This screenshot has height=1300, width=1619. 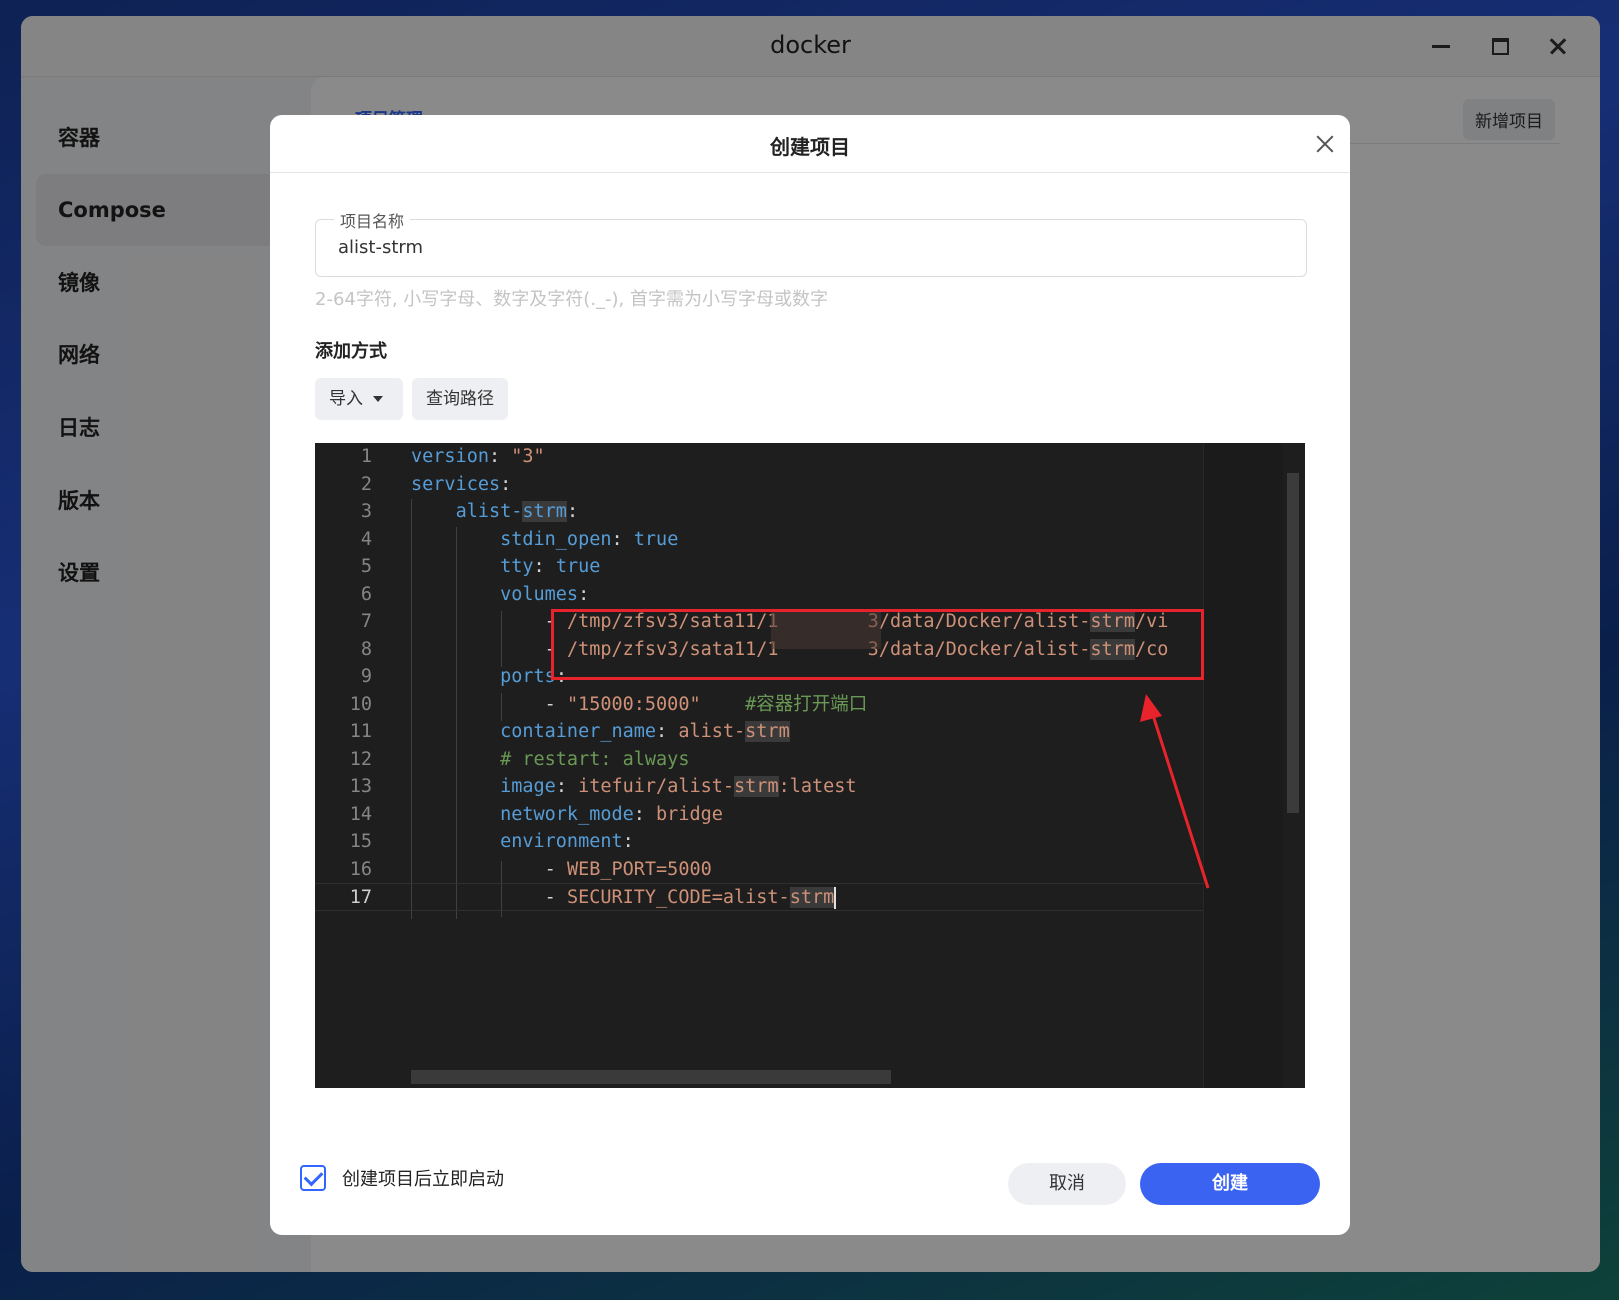 I want to click on line-number: 2, so click(x=366, y=484).